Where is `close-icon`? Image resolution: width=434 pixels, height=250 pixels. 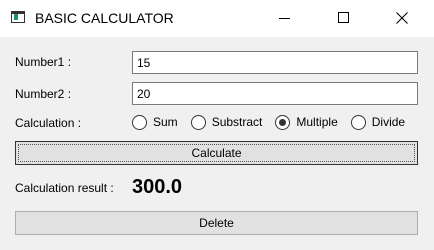 close-icon is located at coordinates (402, 18).